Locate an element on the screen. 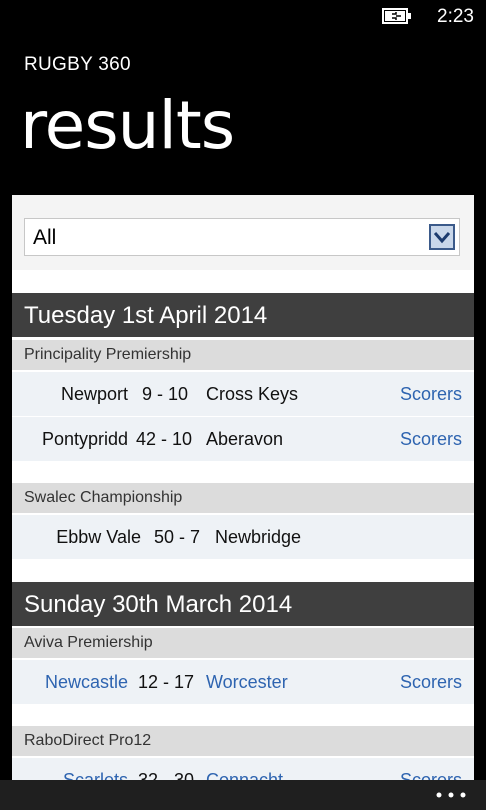 Image resolution: width=486 pixels, height=810 pixels. home-team: Newport is located at coordinates (94, 394).